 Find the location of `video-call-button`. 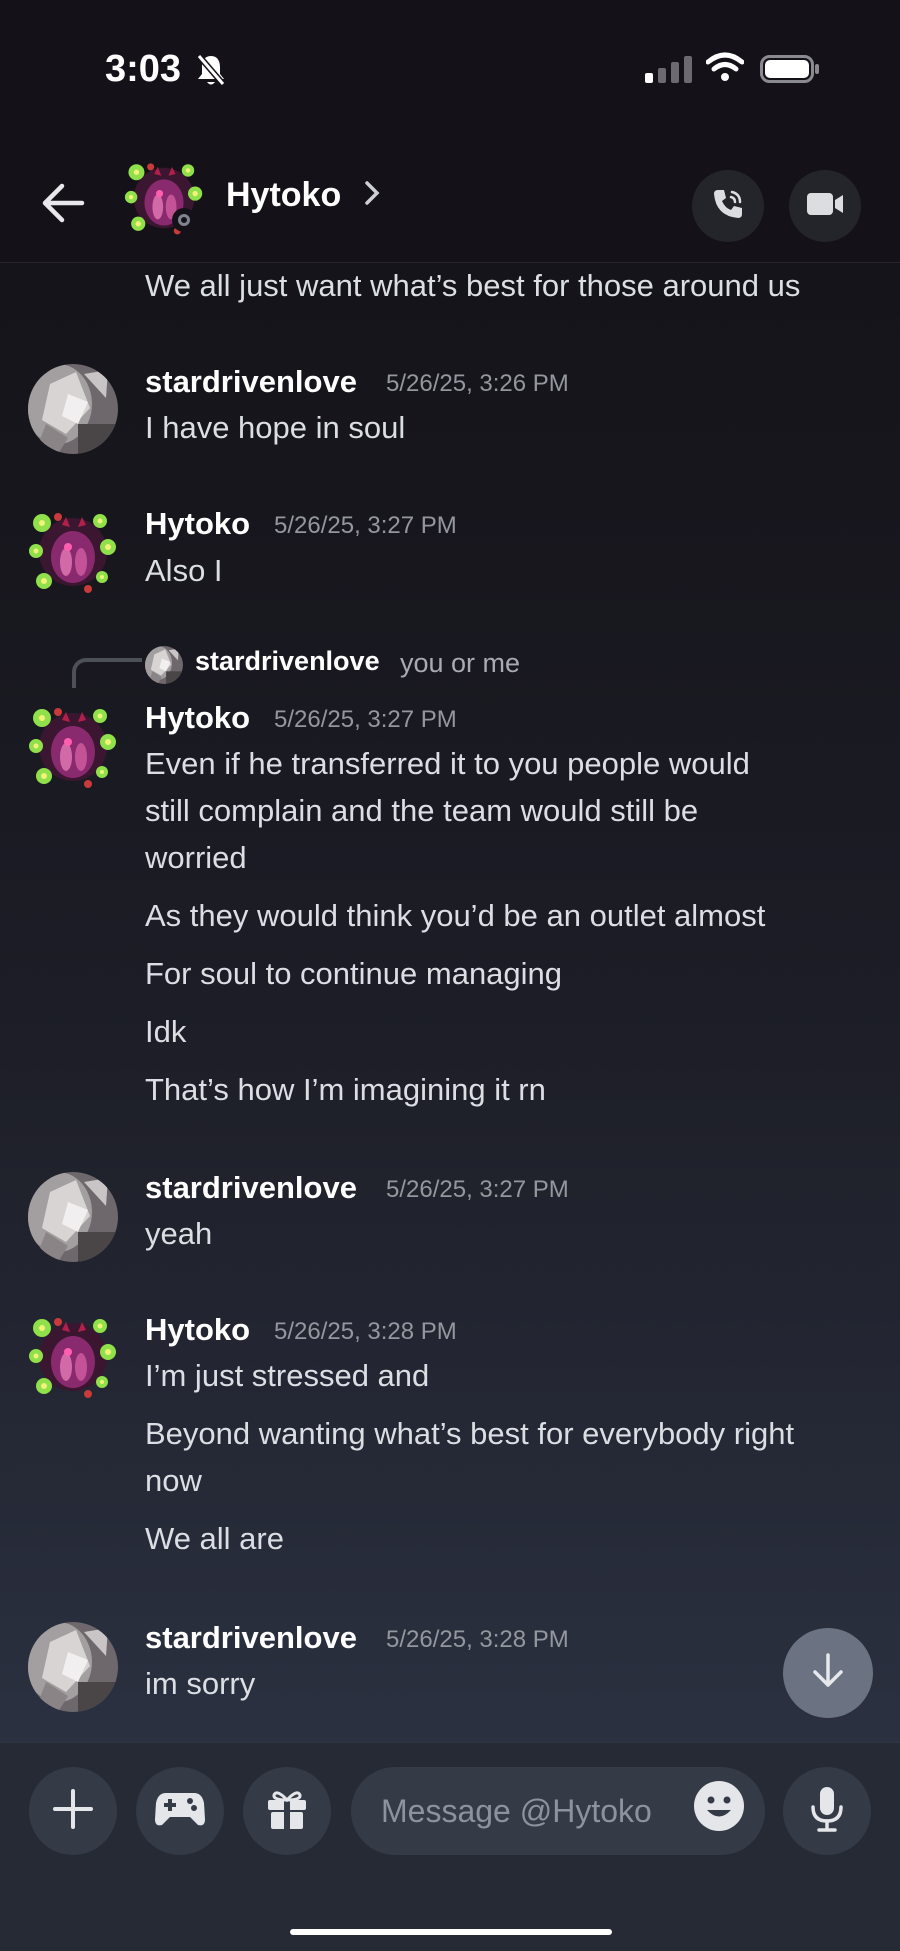

video-call-button is located at coordinates (825, 206).